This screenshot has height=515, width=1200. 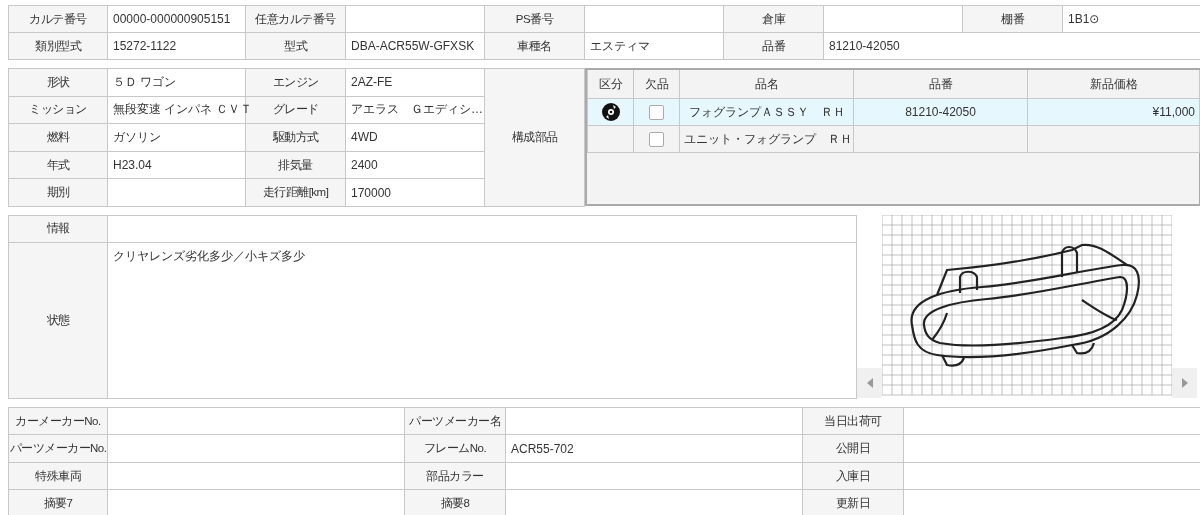 I want to click on field-value: ５Ｄ ワゴン, so click(x=176, y=82).